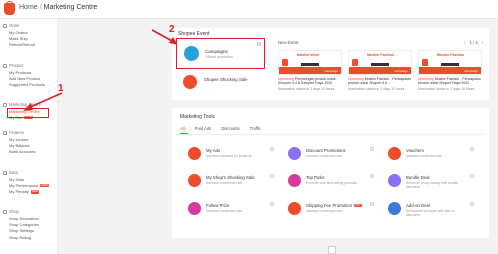 The width and height of the screenshot is (498, 254). Describe the element at coordinates (219, 57) in the screenshot. I see `campaigns-subtitle: Official promotion` at that location.